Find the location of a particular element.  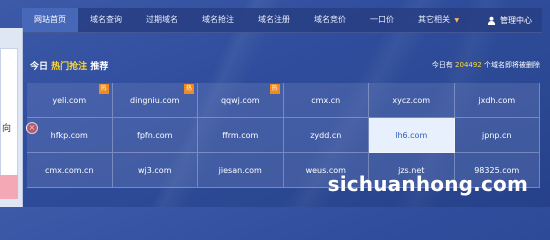

domain-cell: qqwj.com 热 is located at coordinates (241, 100).